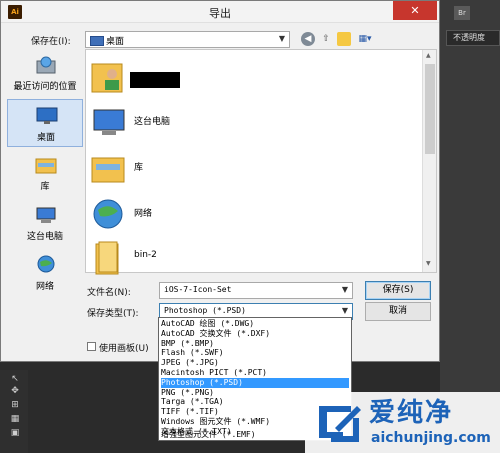 Image resolution: width=500 pixels, height=453 pixels. I want to click on dialog-title: 导出, so click(220, 13).